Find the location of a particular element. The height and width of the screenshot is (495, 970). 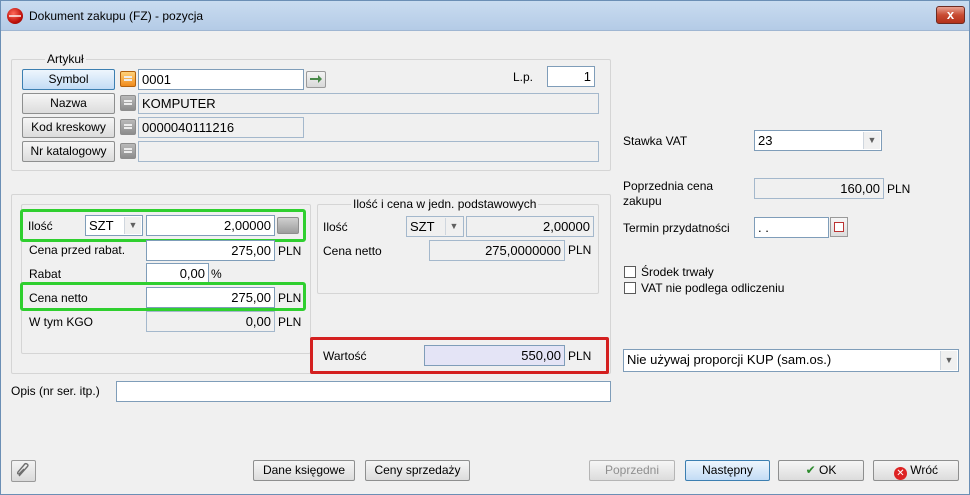

ceny-sprzedazy-label: Ceny sprzedaży is located at coordinates (417, 470).